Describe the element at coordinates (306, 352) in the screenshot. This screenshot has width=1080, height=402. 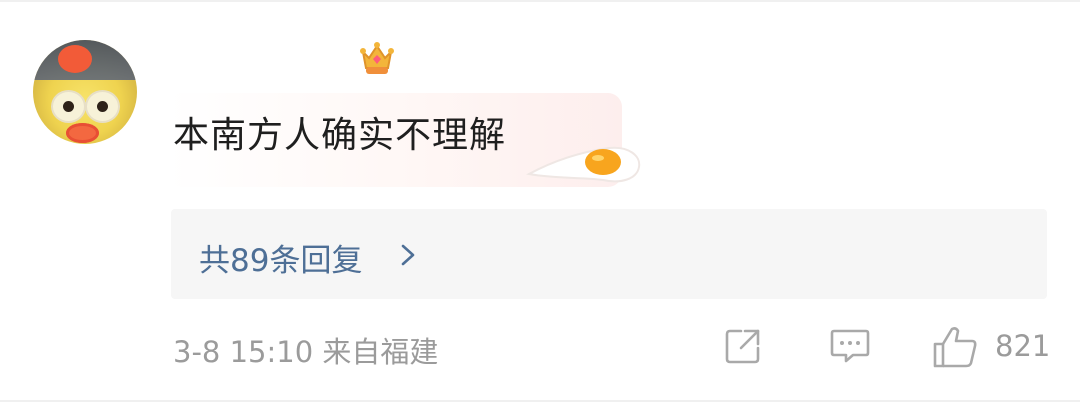
I see `comment-meta: 3-8 15:10 来自福建` at that location.